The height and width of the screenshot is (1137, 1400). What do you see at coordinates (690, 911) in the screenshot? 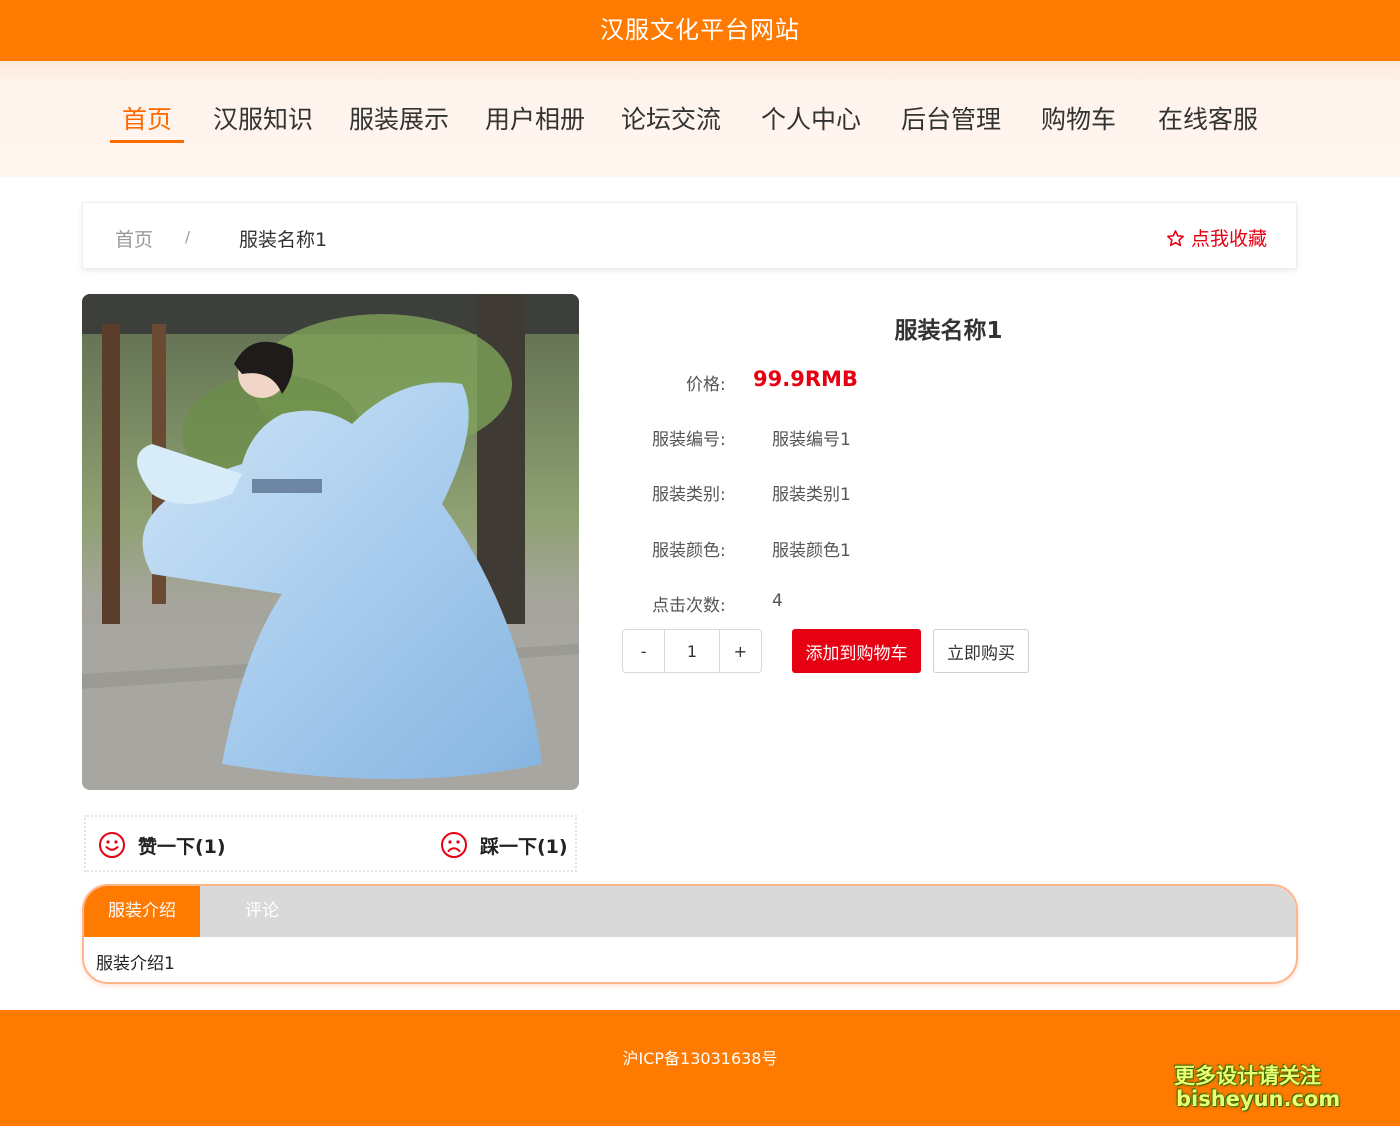
I see `tab-bar: 服装介绍 评论` at bounding box center [690, 911].